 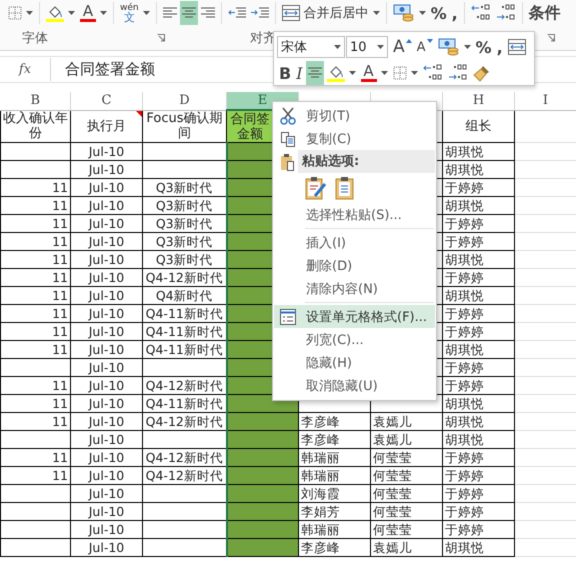 I want to click on menu-item: 取消隐藏(U), so click(x=354, y=385).